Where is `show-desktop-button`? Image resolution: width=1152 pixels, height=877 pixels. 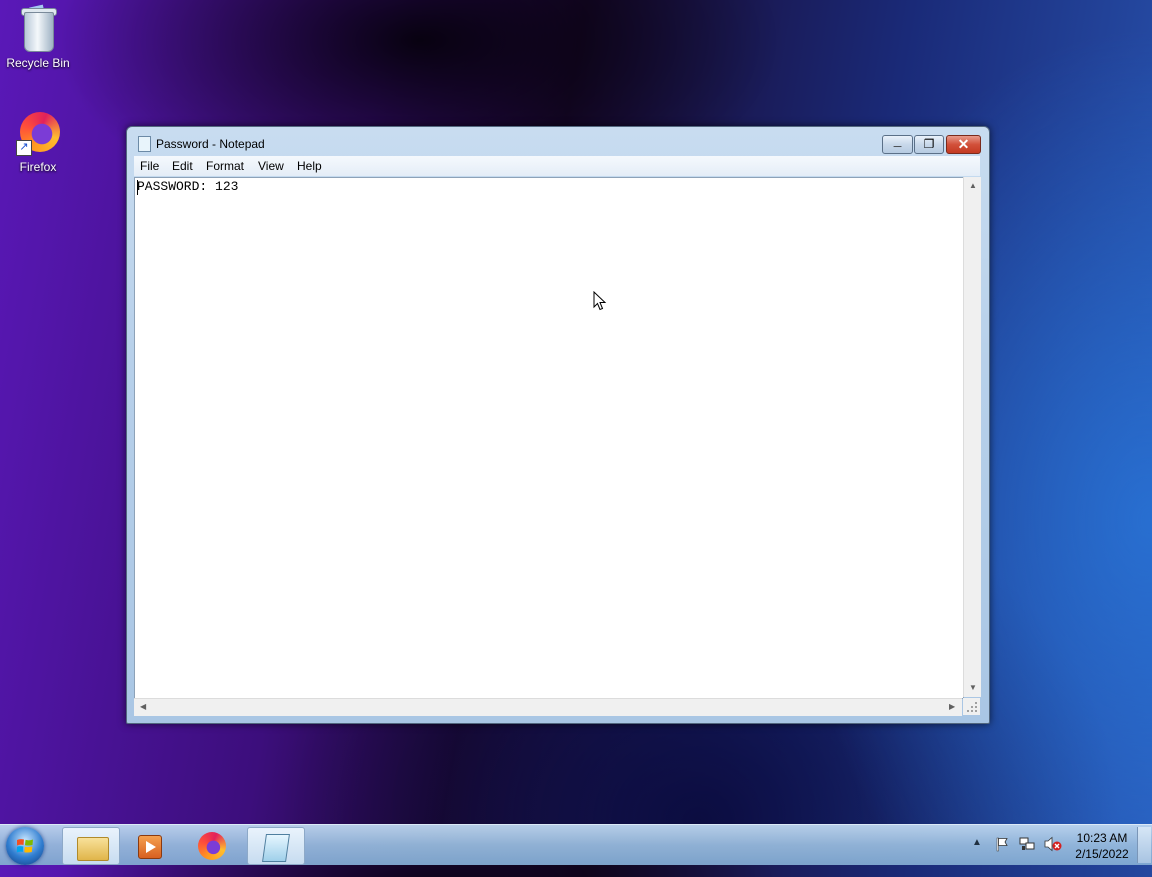
show-desktop-button is located at coordinates (1144, 845).